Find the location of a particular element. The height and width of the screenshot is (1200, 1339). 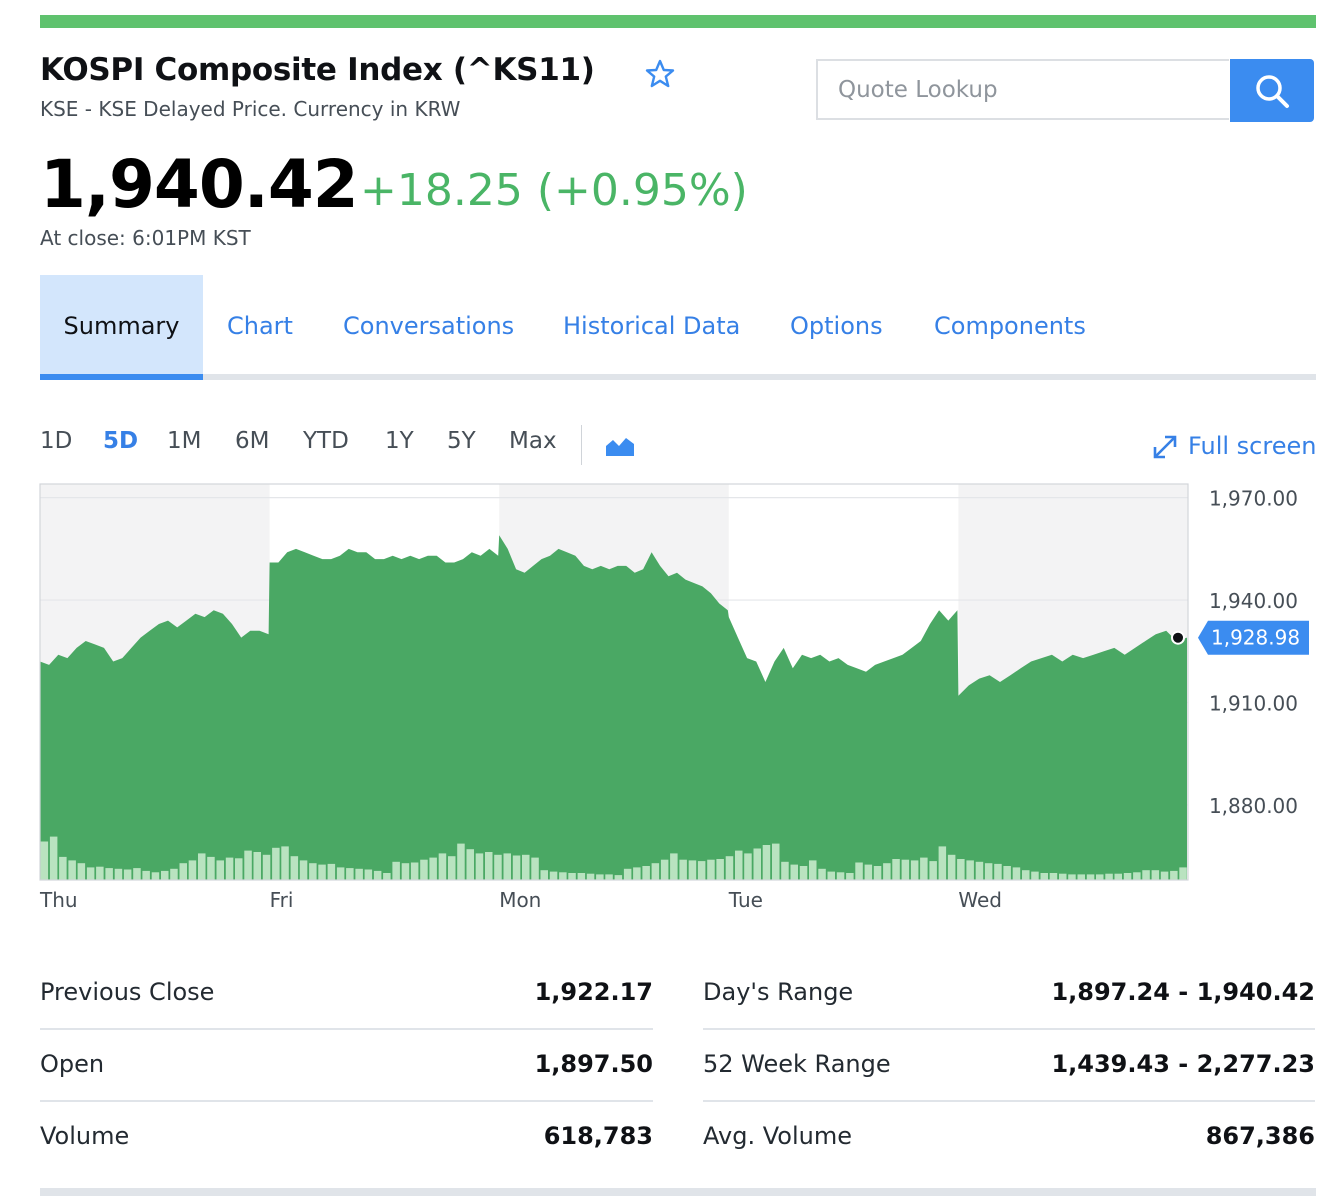

current-price: 1,940.42 is located at coordinates (199, 184).